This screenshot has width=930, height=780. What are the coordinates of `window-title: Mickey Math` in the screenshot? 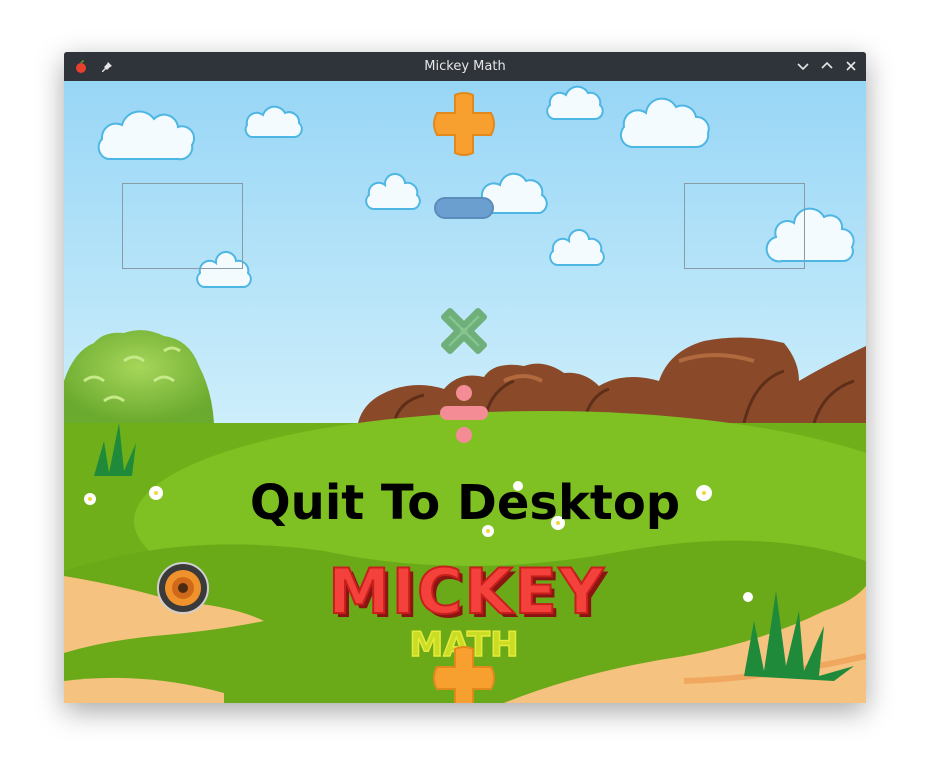 It's located at (465, 66).